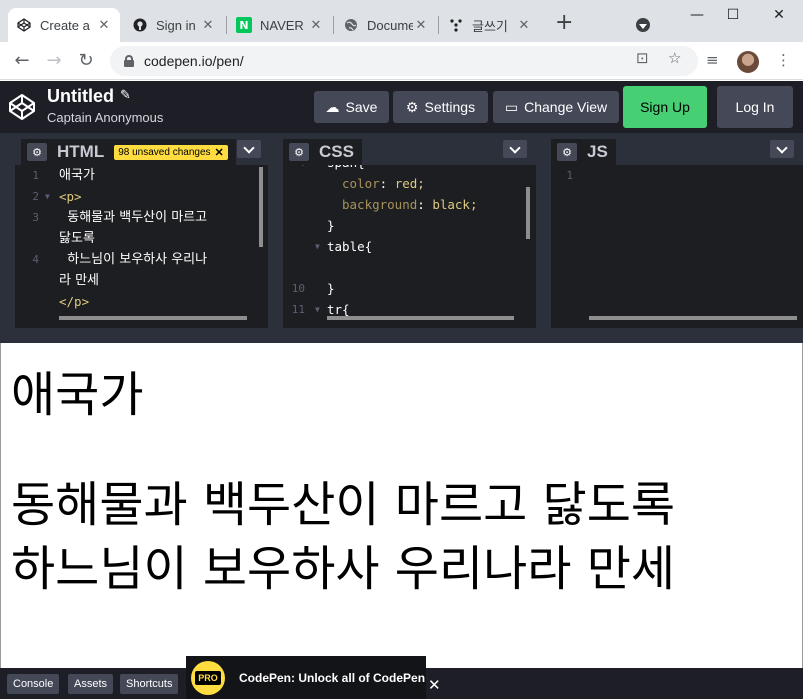  What do you see at coordinates (174, 25) in the screenshot?
I see `tab-github: Sign in ✕` at bounding box center [174, 25].